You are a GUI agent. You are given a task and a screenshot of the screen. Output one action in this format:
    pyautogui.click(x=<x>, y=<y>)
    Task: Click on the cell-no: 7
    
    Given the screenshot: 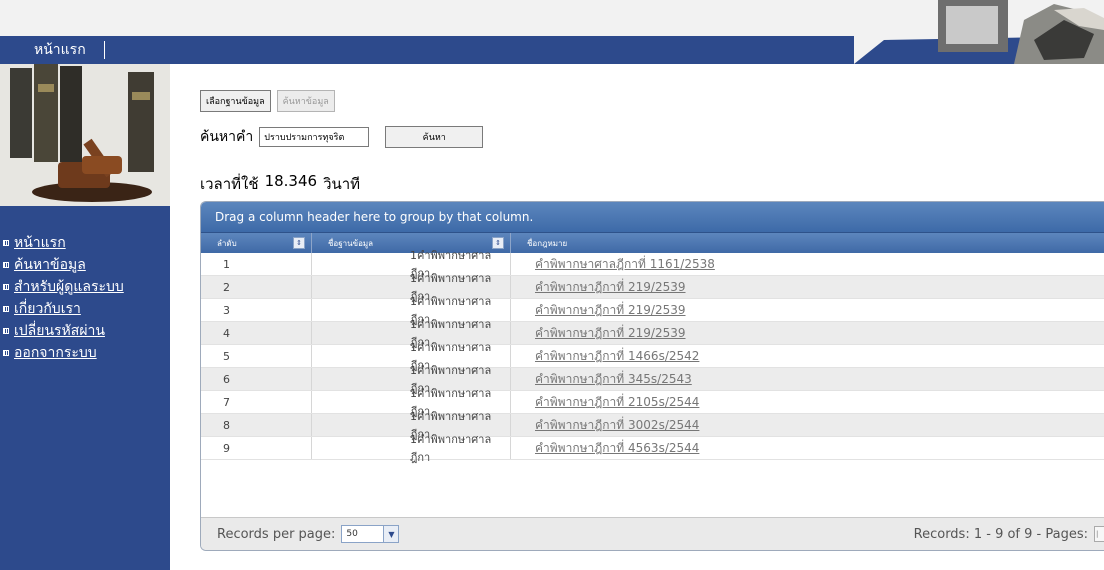 What is the action you would take?
    pyautogui.click(x=256, y=402)
    